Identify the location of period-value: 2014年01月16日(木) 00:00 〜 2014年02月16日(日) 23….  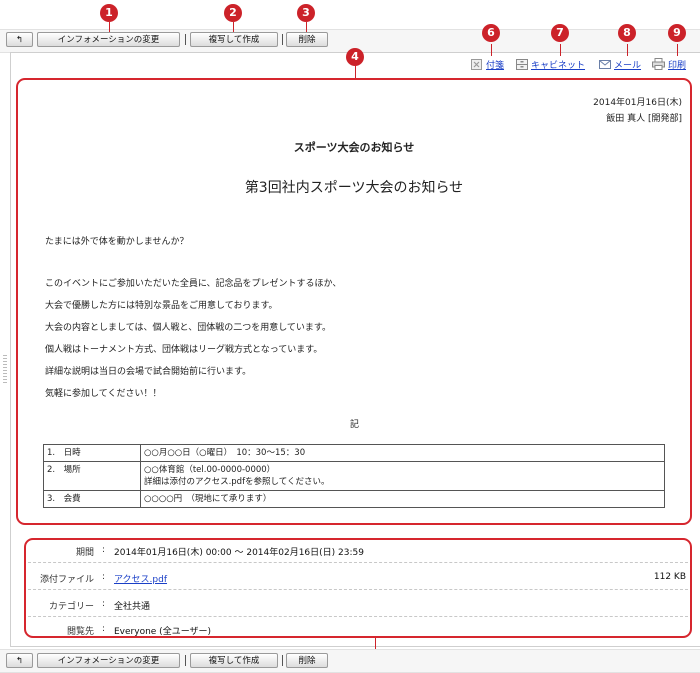
(239, 553).